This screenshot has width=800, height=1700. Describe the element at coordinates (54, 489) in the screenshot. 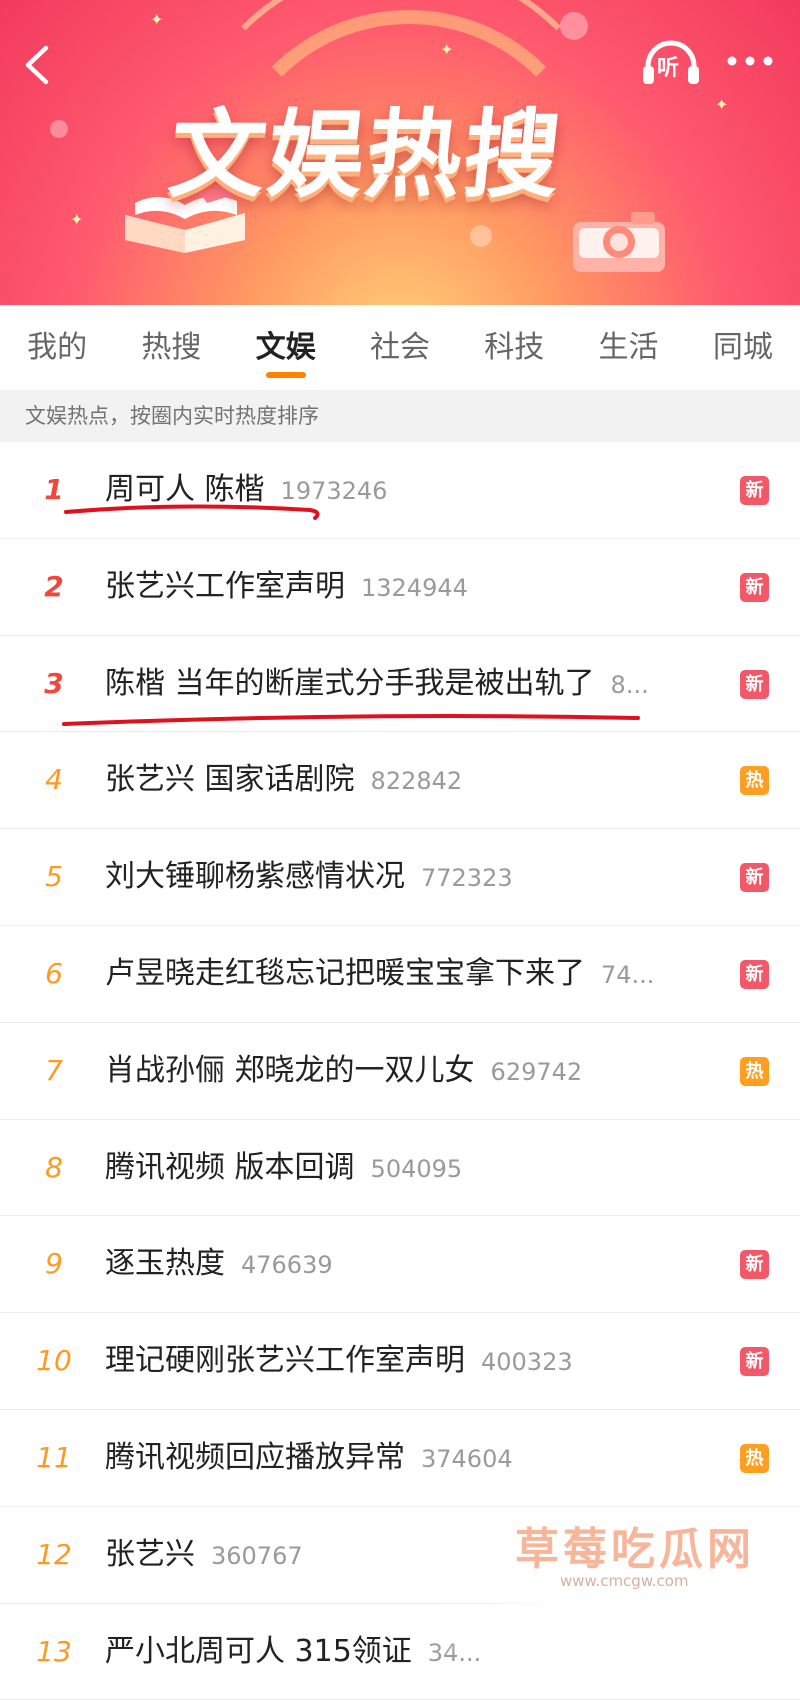

I see `rank-number: 1` at that location.